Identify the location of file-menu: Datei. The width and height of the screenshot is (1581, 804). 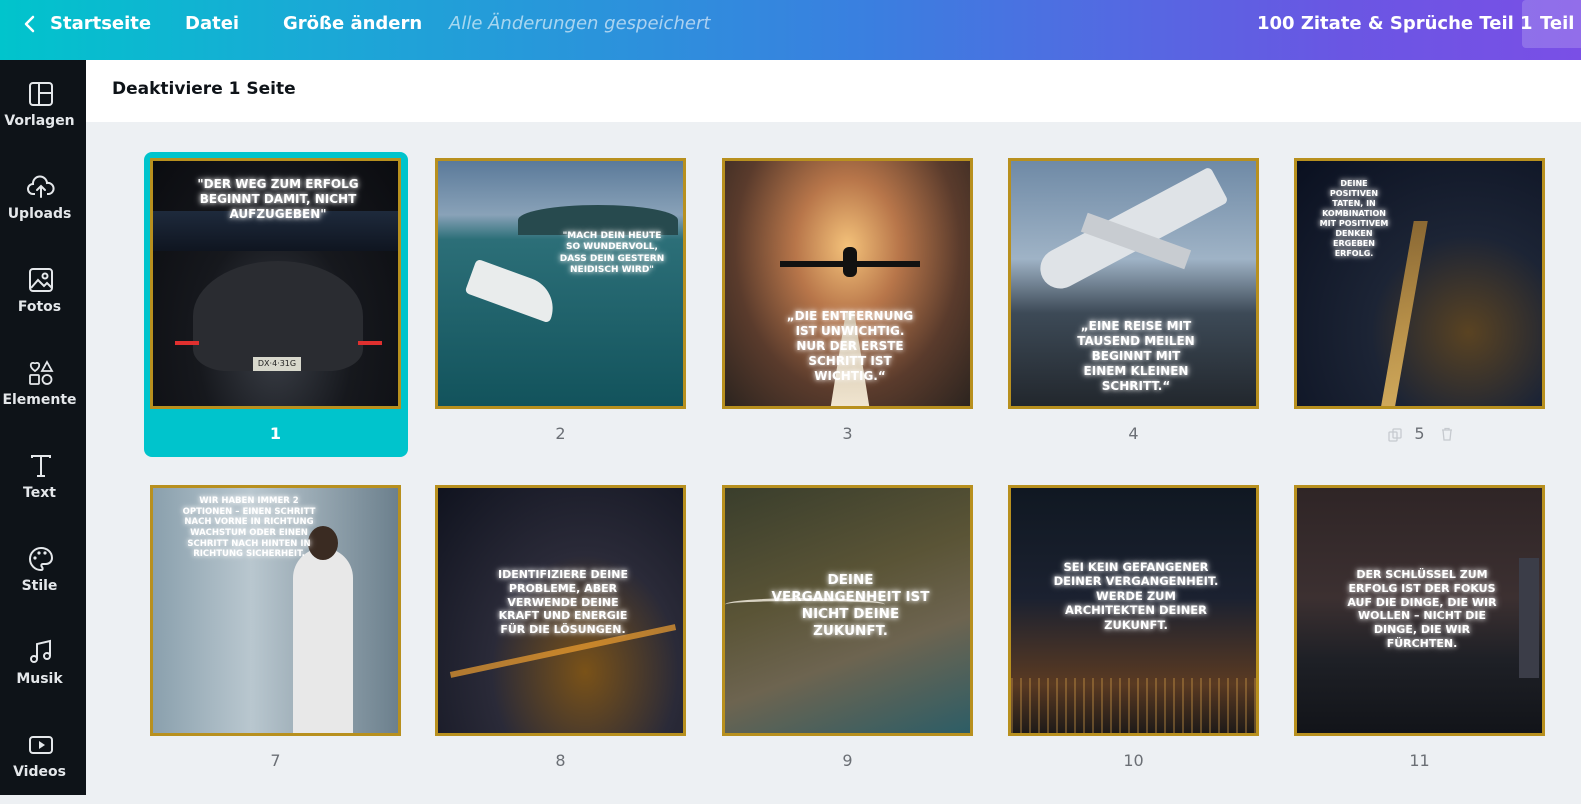
(212, 24).